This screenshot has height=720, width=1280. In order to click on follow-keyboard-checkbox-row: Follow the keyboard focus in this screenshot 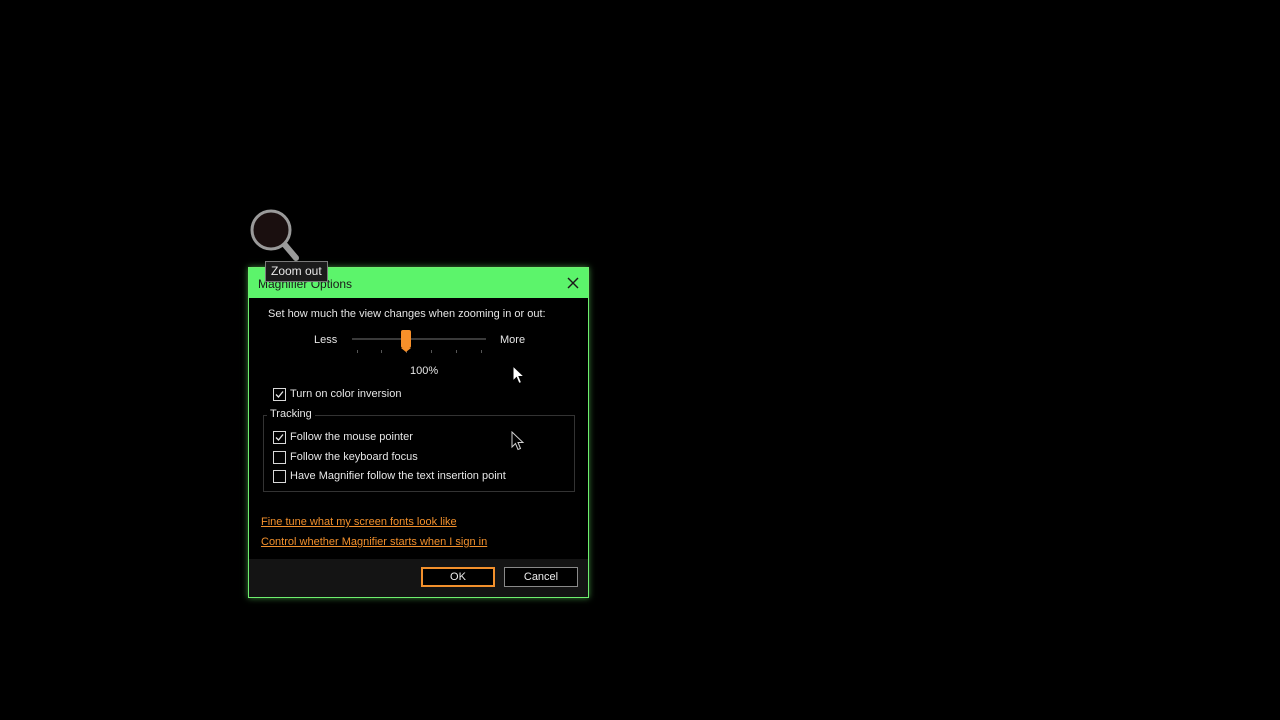, I will do `click(345, 457)`.